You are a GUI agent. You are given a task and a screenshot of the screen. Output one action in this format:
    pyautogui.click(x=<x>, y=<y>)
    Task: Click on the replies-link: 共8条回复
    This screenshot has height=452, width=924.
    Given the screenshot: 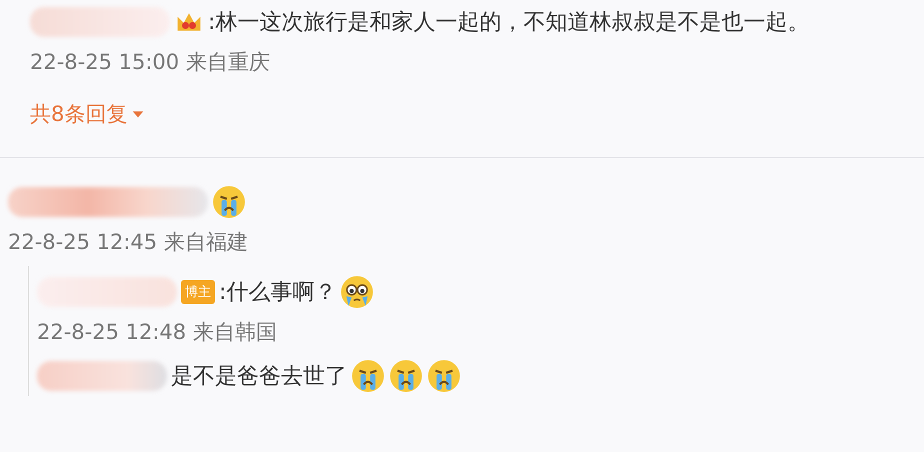 What is the action you would take?
    pyautogui.click(x=88, y=114)
    